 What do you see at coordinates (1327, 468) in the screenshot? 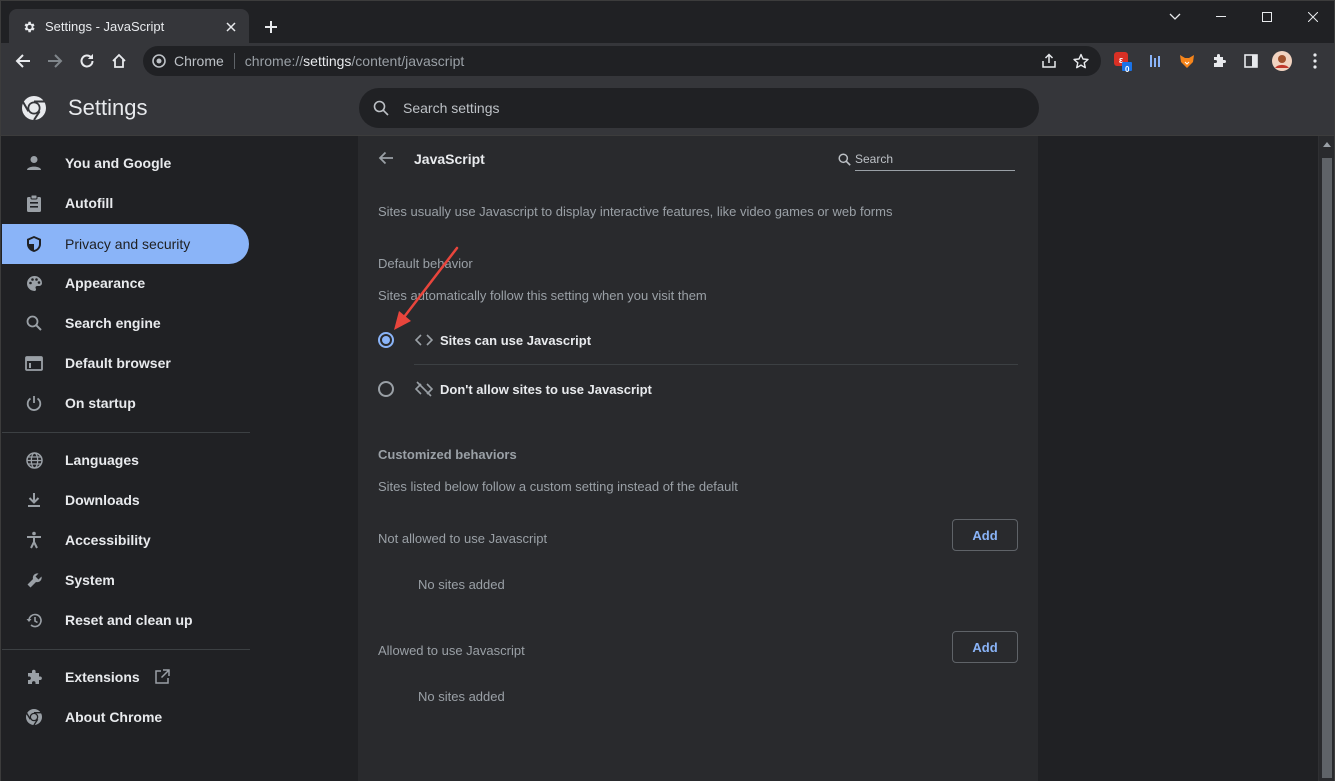
I see `scroll-thumb` at bounding box center [1327, 468].